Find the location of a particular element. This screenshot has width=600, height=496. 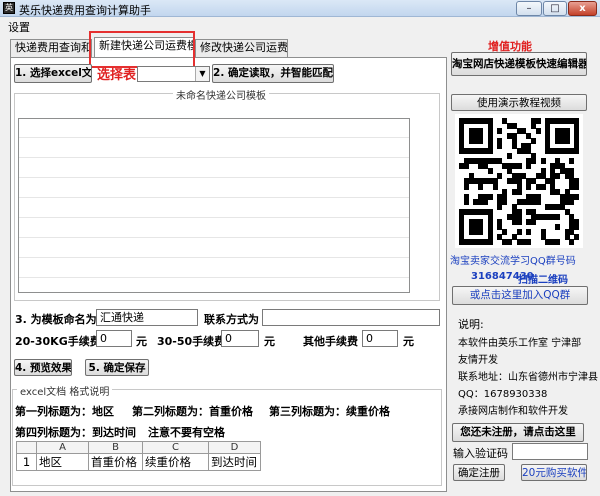

tutorial-video-button: 使用演示教程视频 is located at coordinates (519, 102).